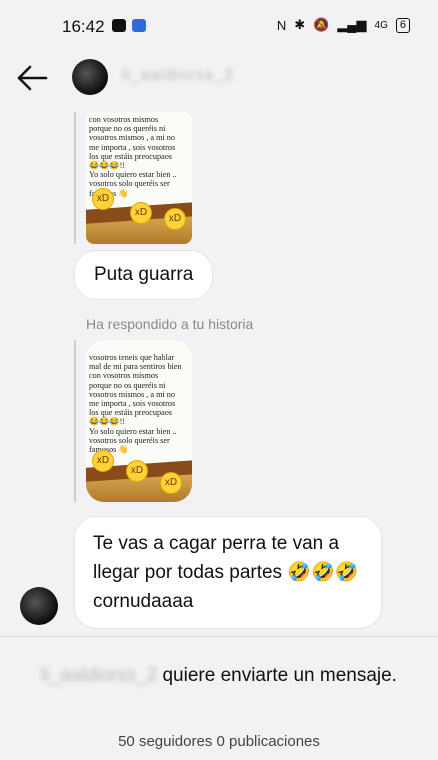  Describe the element at coordinates (119, 25) in the screenshot. I see `youtube-icon` at that location.